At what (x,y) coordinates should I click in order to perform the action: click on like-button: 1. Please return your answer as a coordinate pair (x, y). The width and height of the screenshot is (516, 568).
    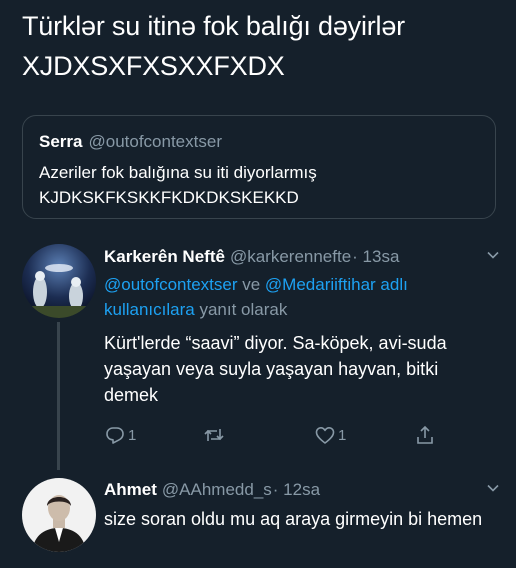
    Looking at the image, I should click on (330, 435).